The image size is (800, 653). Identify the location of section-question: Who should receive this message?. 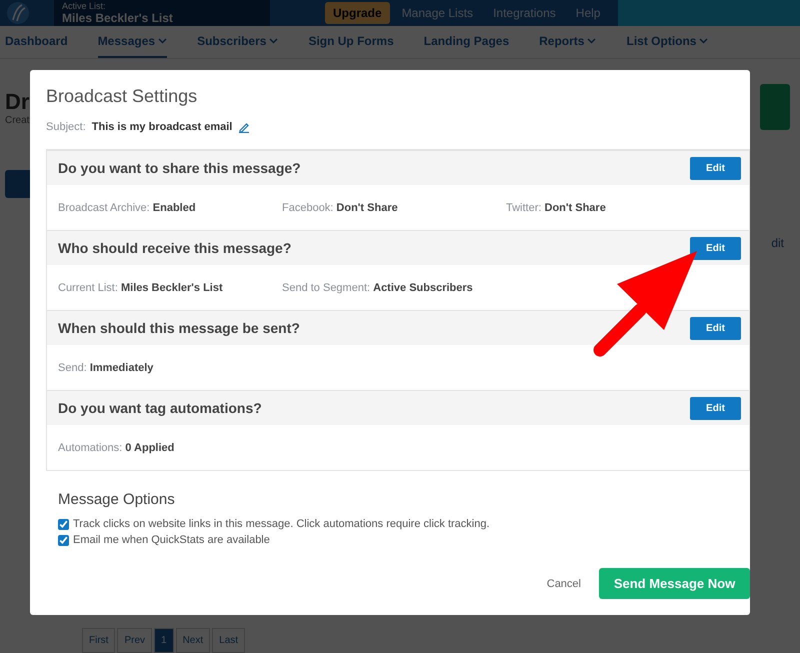
(175, 248).